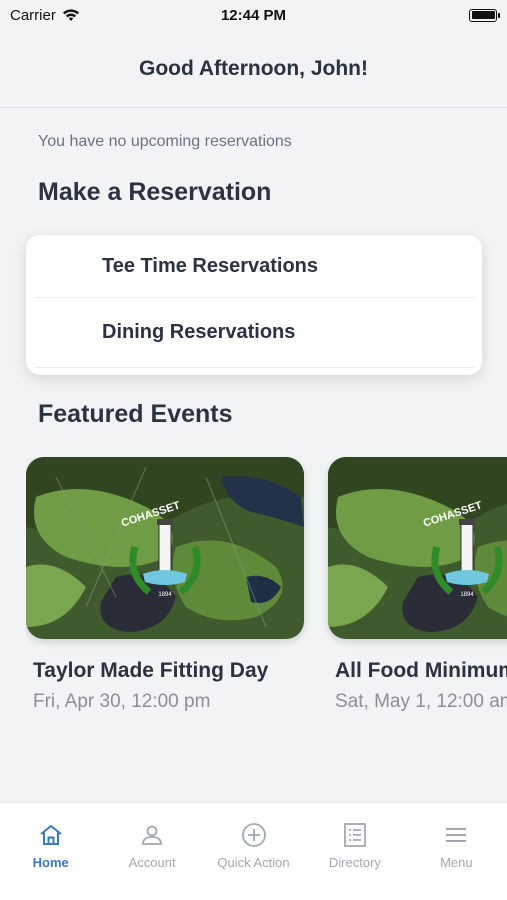 The height and width of the screenshot is (900, 507). I want to click on tab-home: Home, so click(50, 851).